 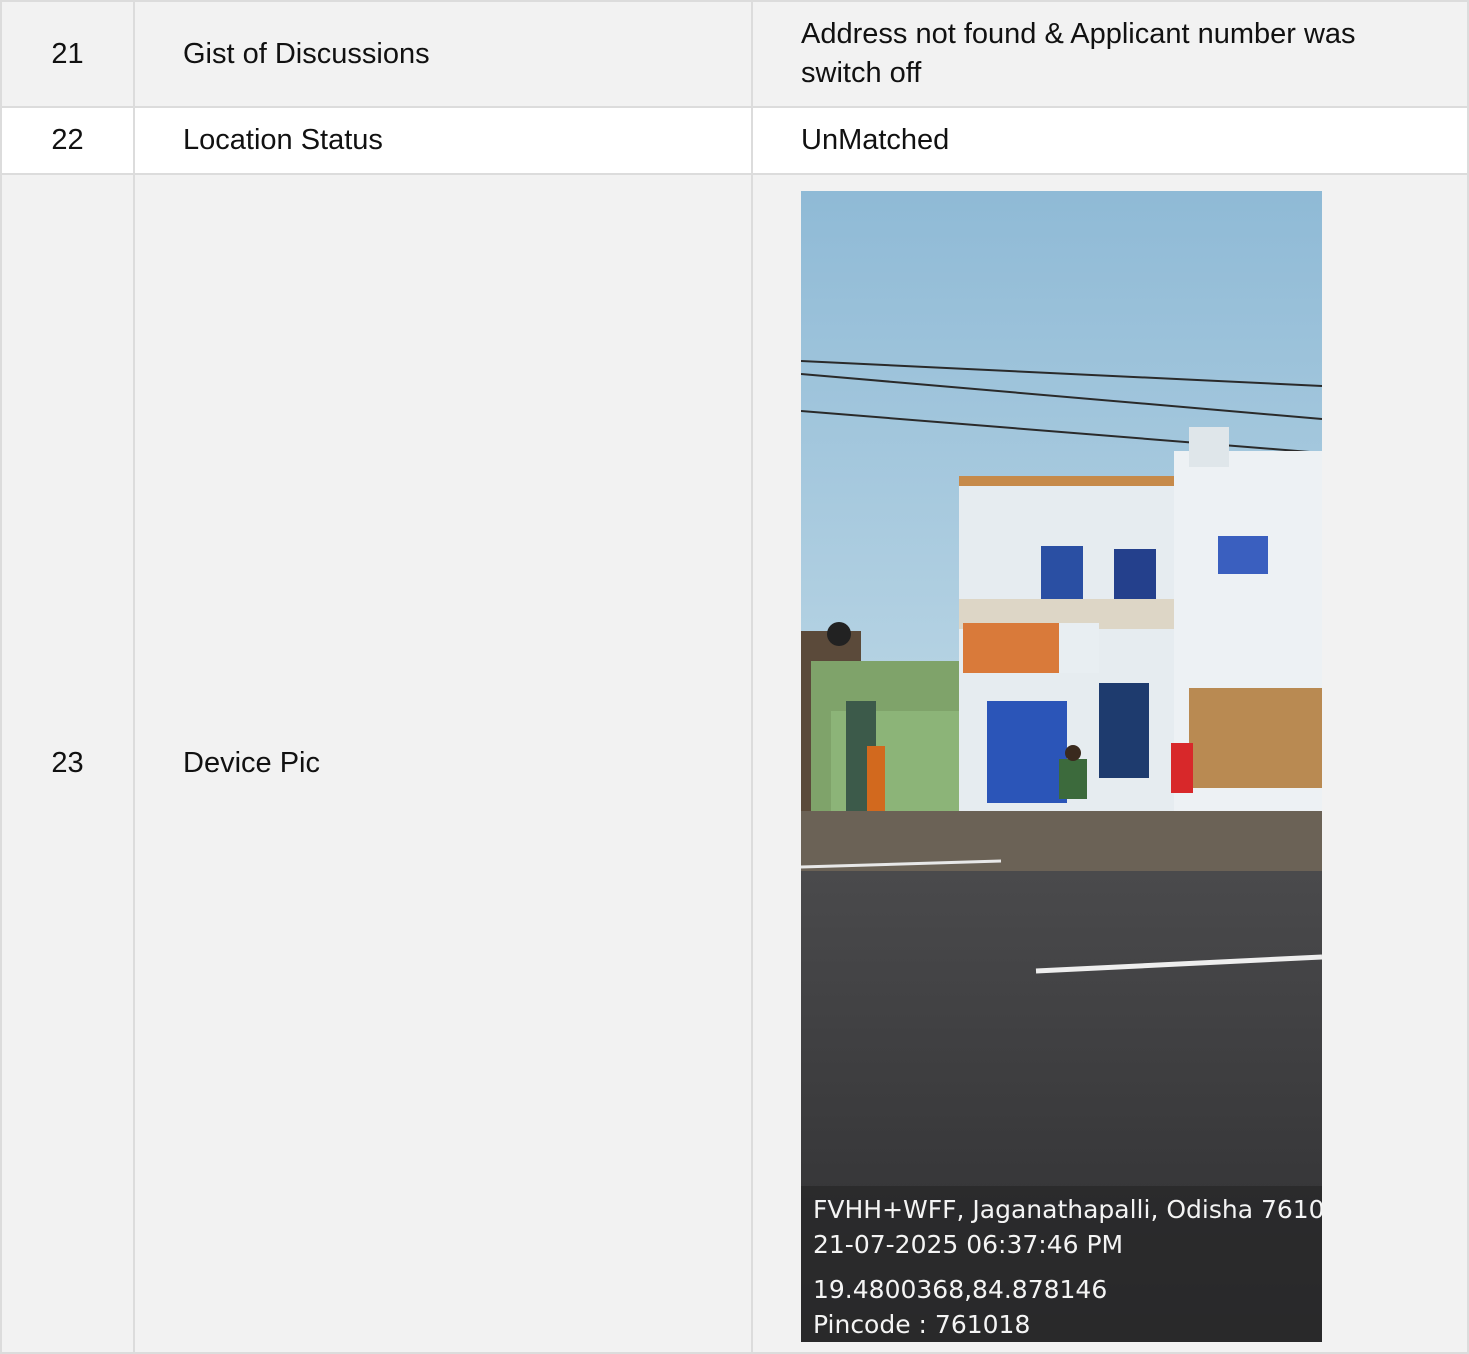 I want to click on stamp-address: FVHH+WFF, Jaganathapalli, Odisha 7610, so click(x=1067, y=1209).